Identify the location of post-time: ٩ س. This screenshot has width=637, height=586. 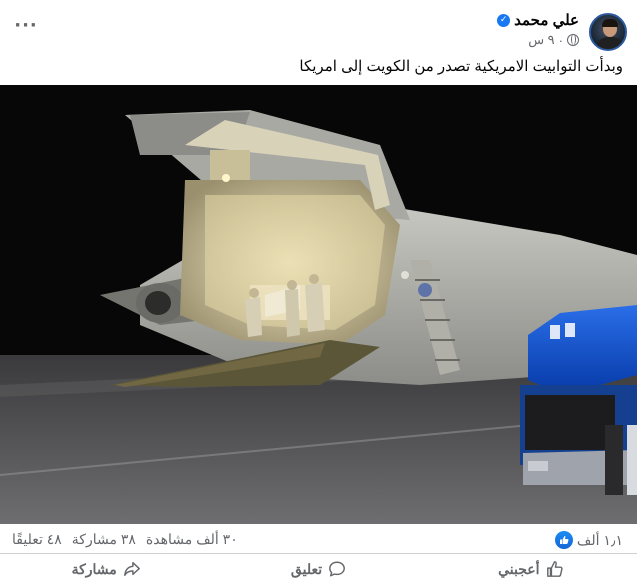
(541, 40).